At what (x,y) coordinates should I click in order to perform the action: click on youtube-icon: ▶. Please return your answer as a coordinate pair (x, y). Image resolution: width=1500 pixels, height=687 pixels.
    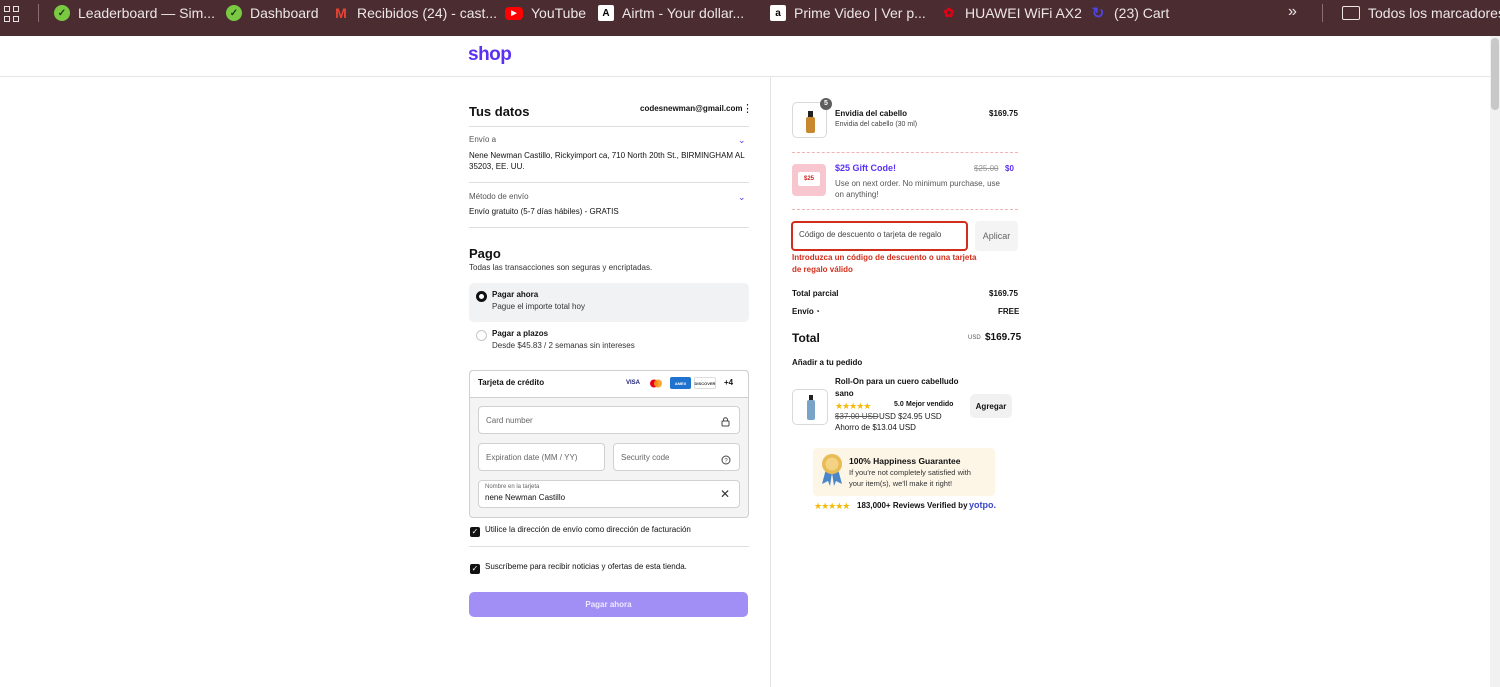
    Looking at the image, I should click on (514, 13).